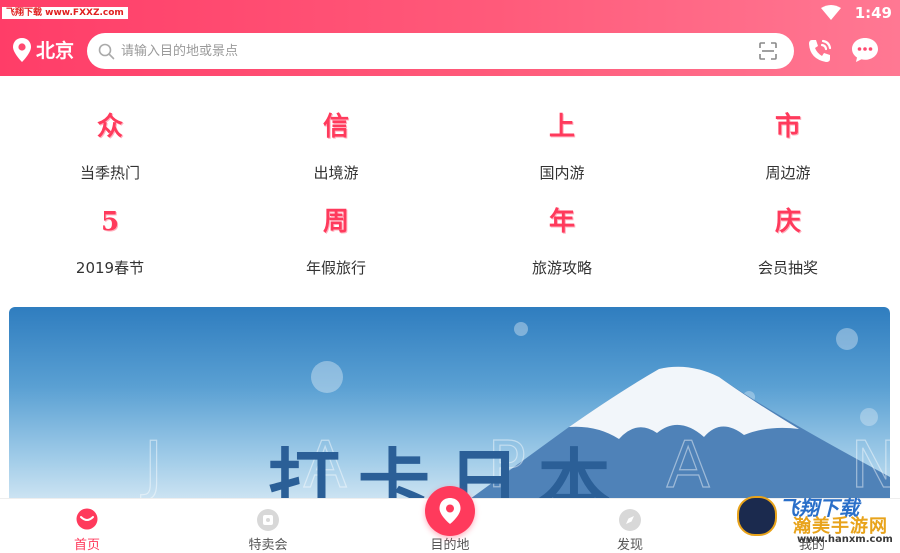  What do you see at coordinates (788, 173) in the screenshot?
I see `category-label: 周边游` at bounding box center [788, 173].